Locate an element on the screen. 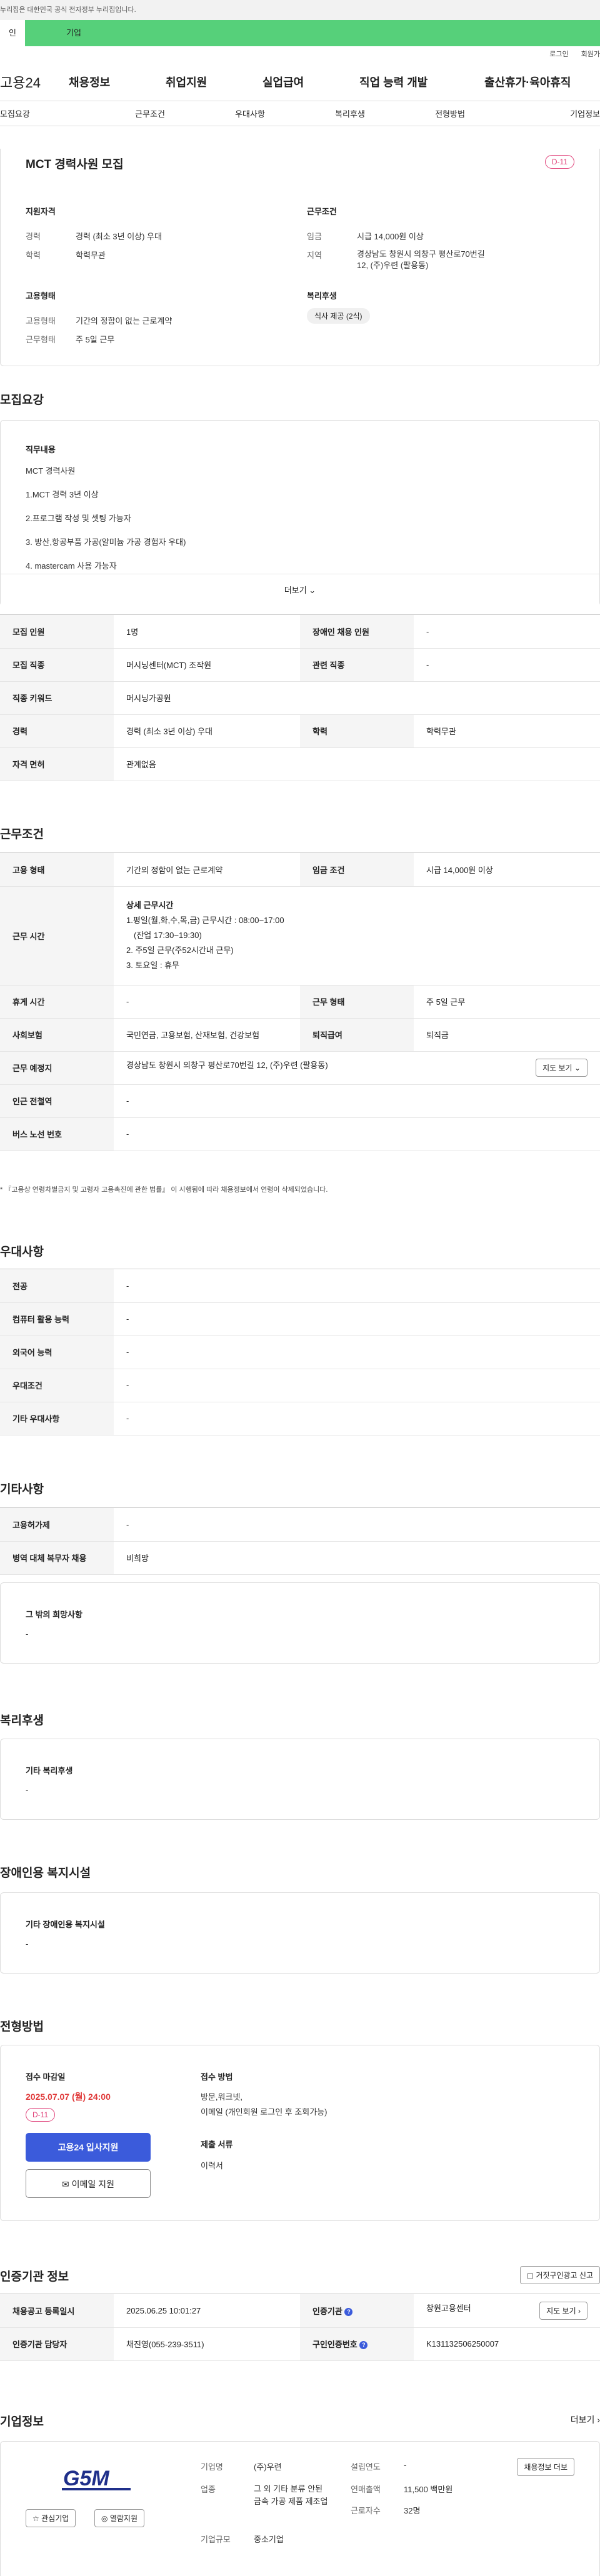  table-row: 전공 - is located at coordinates (300, 1286).